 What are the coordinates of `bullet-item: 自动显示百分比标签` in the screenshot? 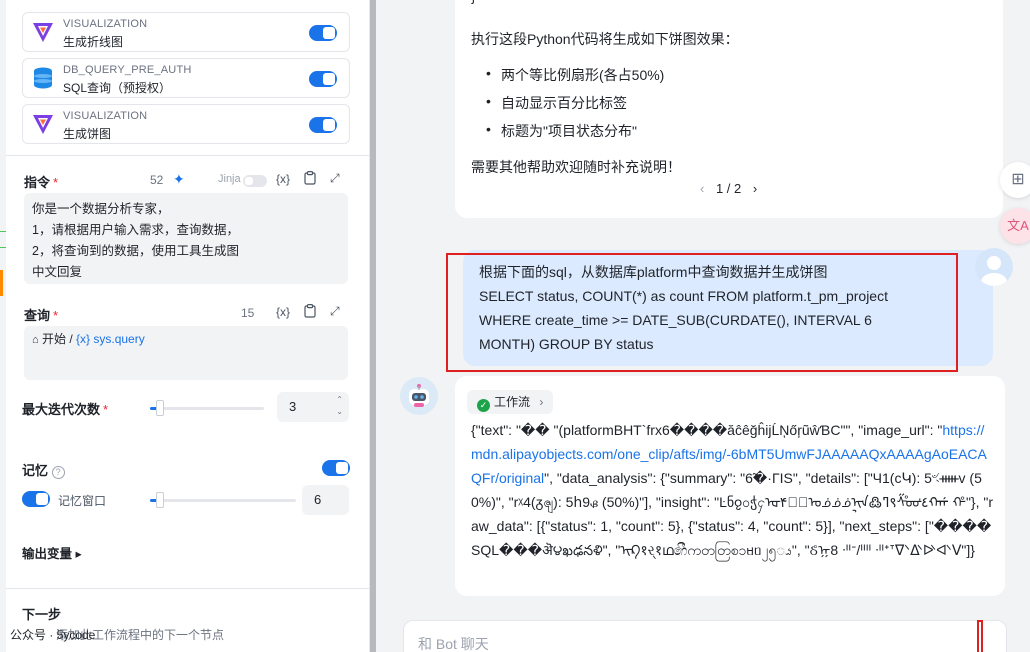 It's located at (556, 103).